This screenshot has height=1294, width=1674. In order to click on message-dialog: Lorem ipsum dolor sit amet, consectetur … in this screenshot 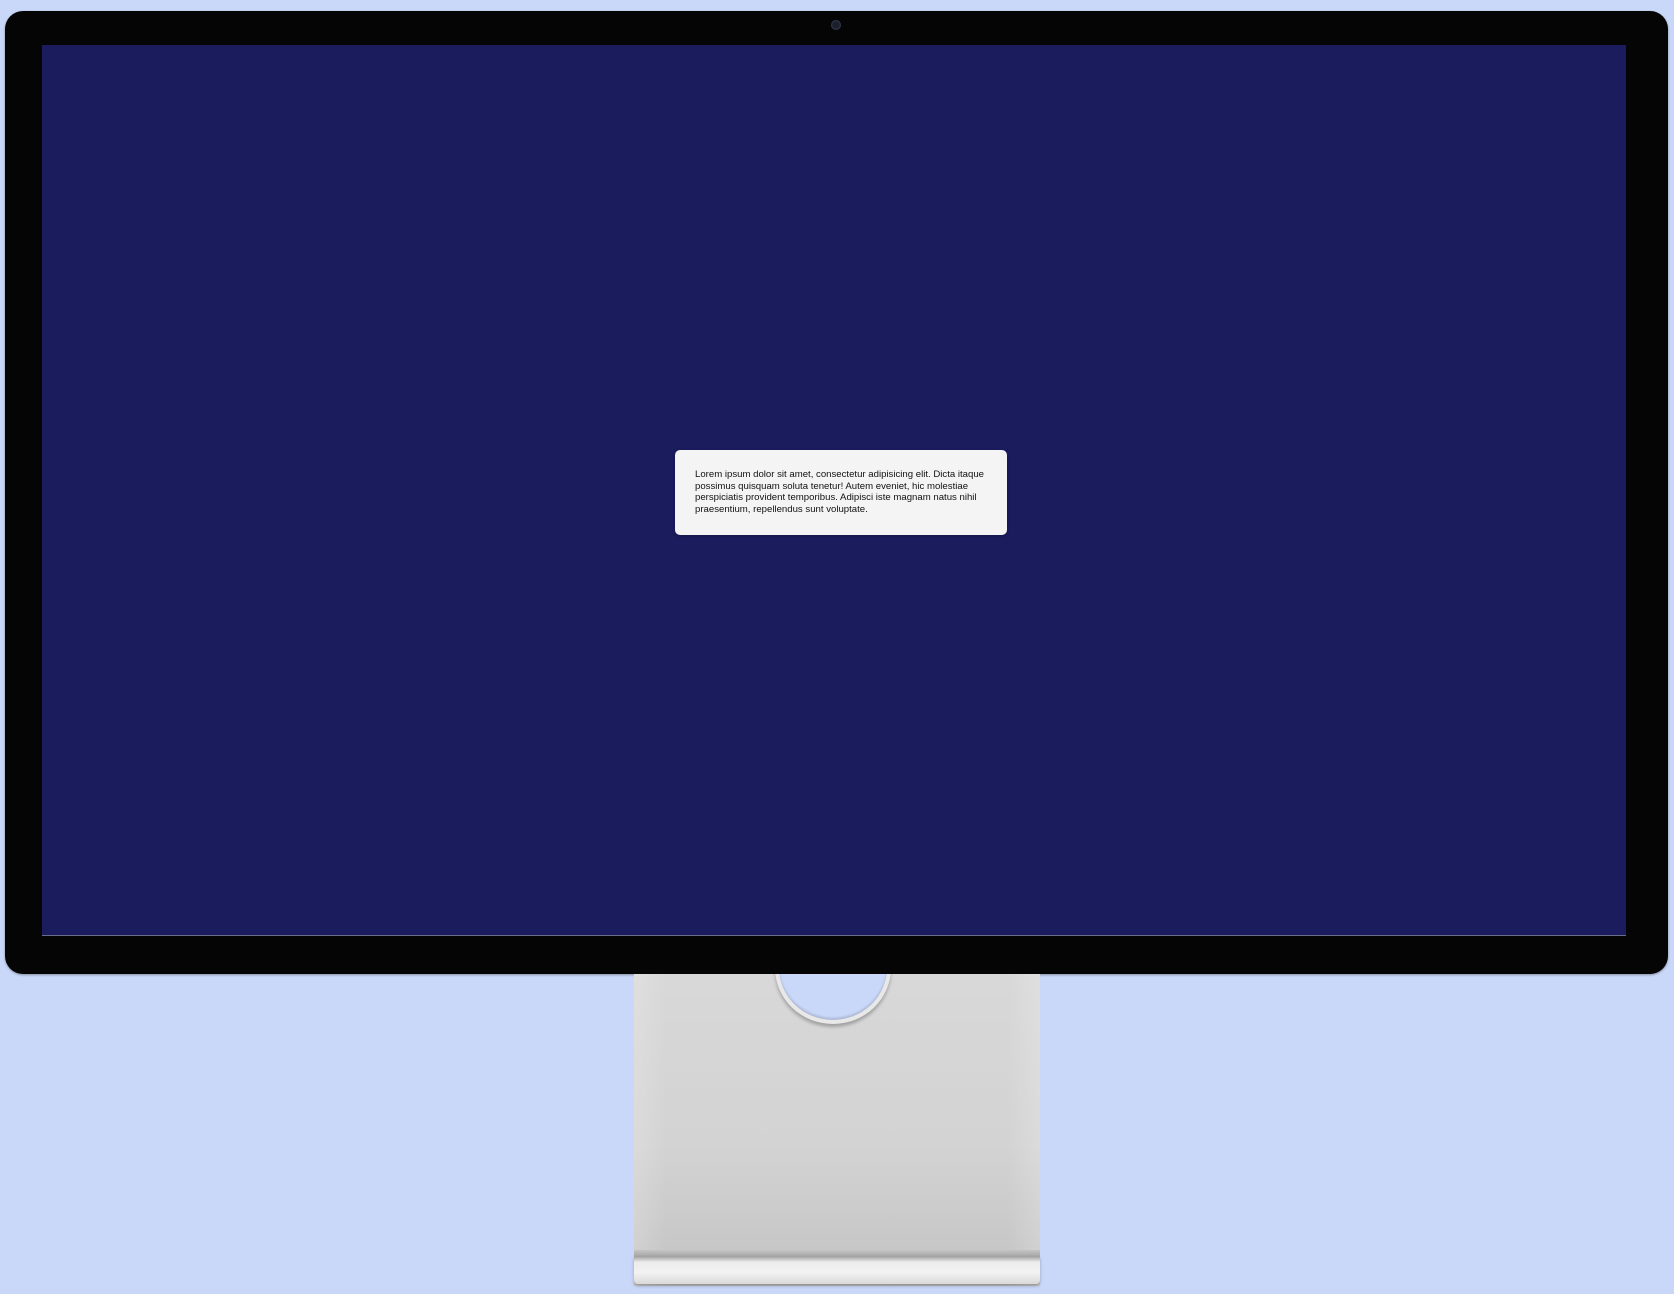, I will do `click(841, 492)`.